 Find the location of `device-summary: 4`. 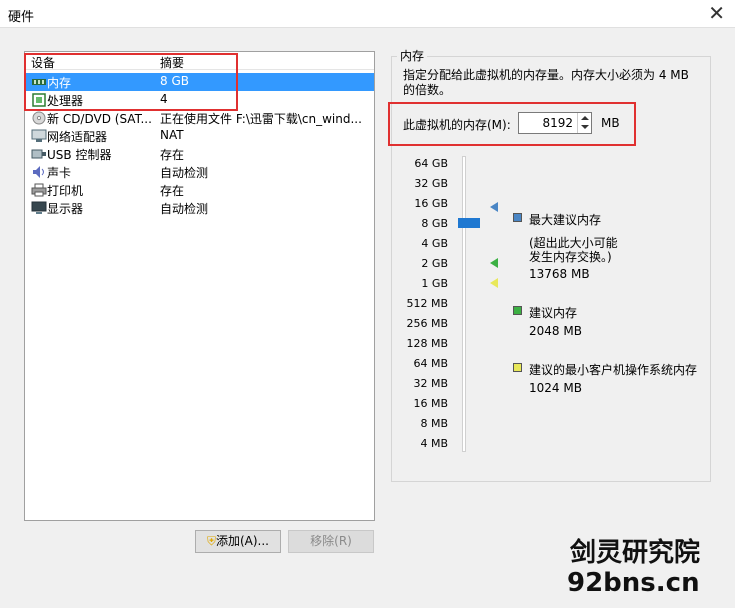

device-summary: 4 is located at coordinates (164, 99).